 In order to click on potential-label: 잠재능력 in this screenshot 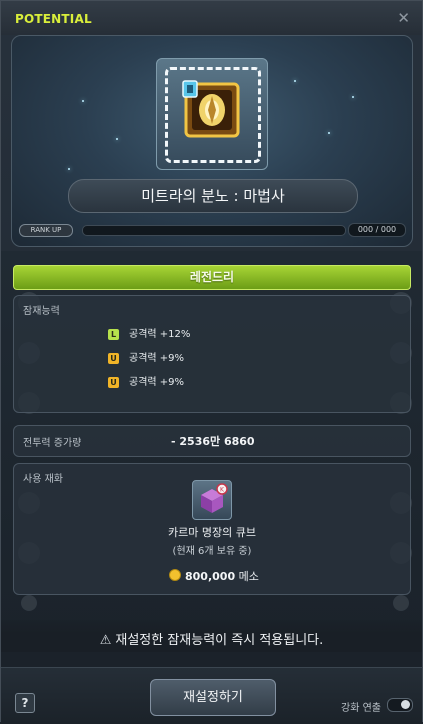, I will do `click(41, 311)`.